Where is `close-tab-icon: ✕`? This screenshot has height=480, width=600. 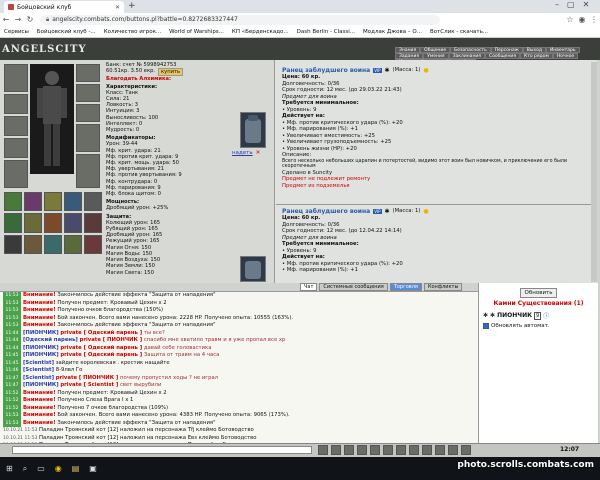 close-tab-icon: ✕ is located at coordinates (117, 7).